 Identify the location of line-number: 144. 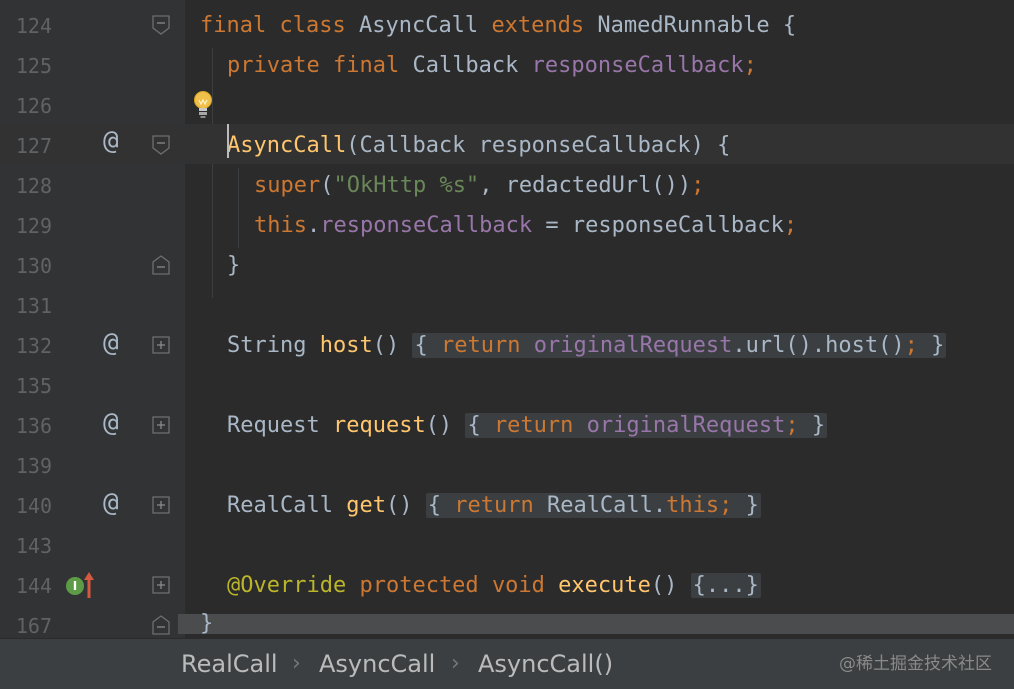
(33, 586).